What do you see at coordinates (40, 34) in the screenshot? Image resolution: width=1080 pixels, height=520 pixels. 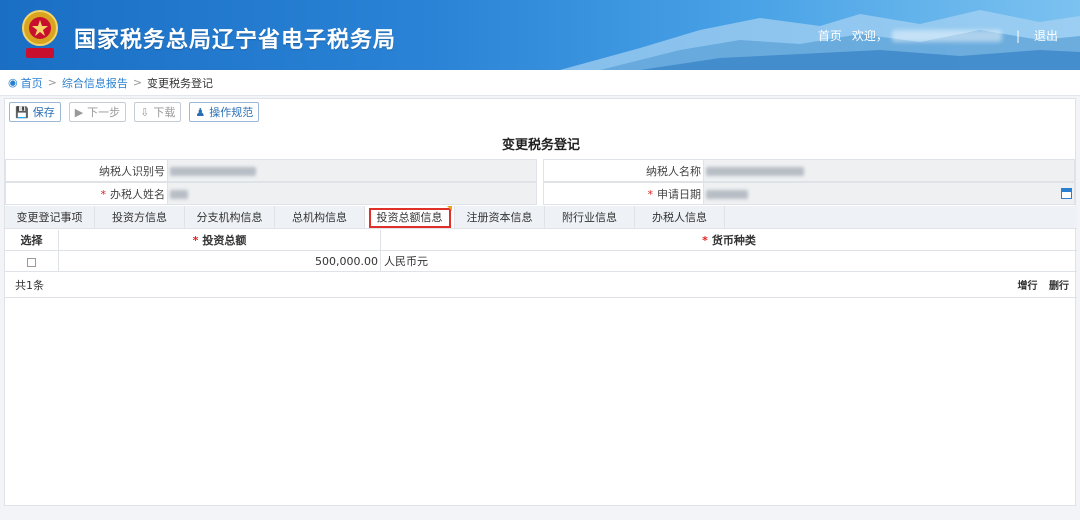 I see `tax-emblem-icon` at bounding box center [40, 34].